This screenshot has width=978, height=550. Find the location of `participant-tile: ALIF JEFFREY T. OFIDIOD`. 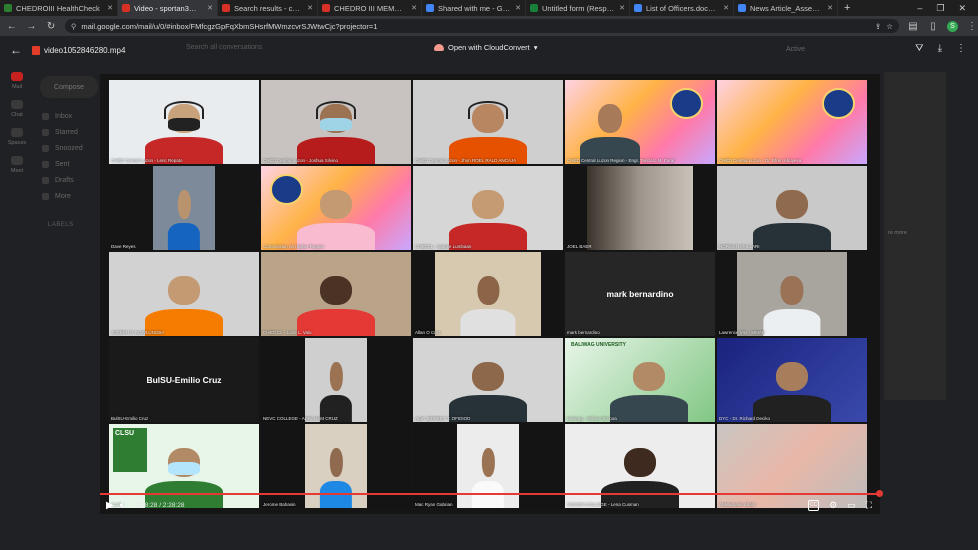

participant-tile: ALIF JEFFREY T. OFIDIOD is located at coordinates (488, 380).